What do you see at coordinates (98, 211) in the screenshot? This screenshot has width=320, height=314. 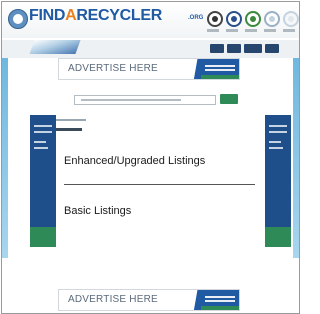 I see `basic-listings-label: Basic Listings` at bounding box center [98, 211].